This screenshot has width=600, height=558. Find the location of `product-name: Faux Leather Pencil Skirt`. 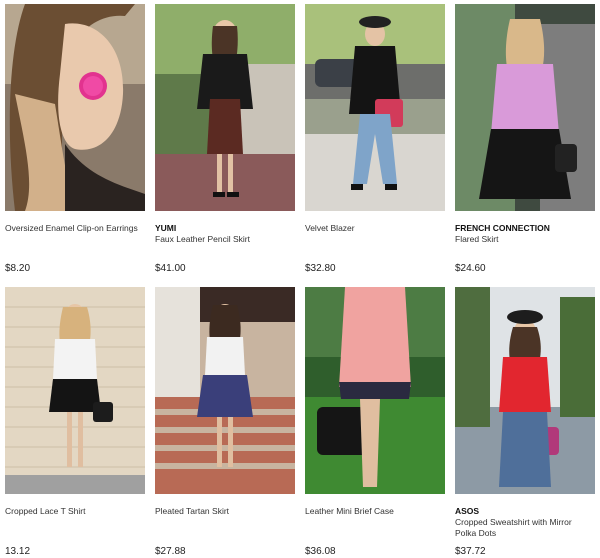

product-name: Faux Leather Pencil Skirt is located at coordinates (225, 239).